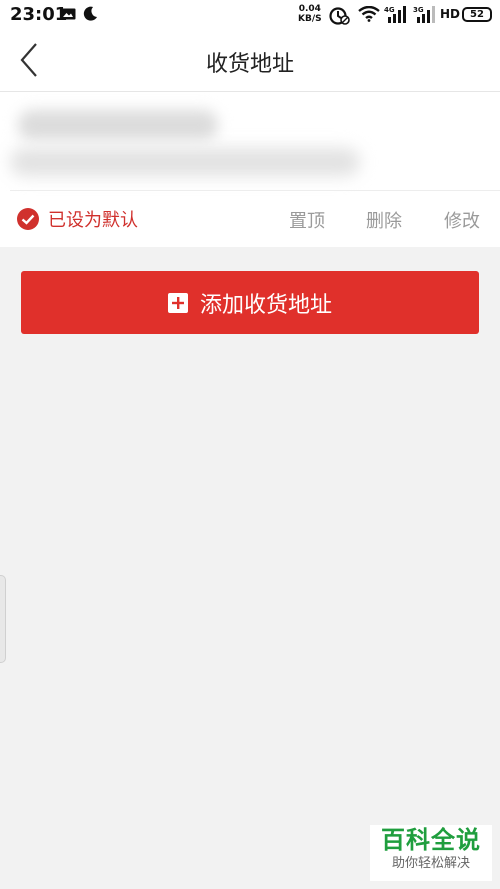 The width and height of the screenshot is (500, 889). I want to click on pin-button: 置顶, so click(307, 220).